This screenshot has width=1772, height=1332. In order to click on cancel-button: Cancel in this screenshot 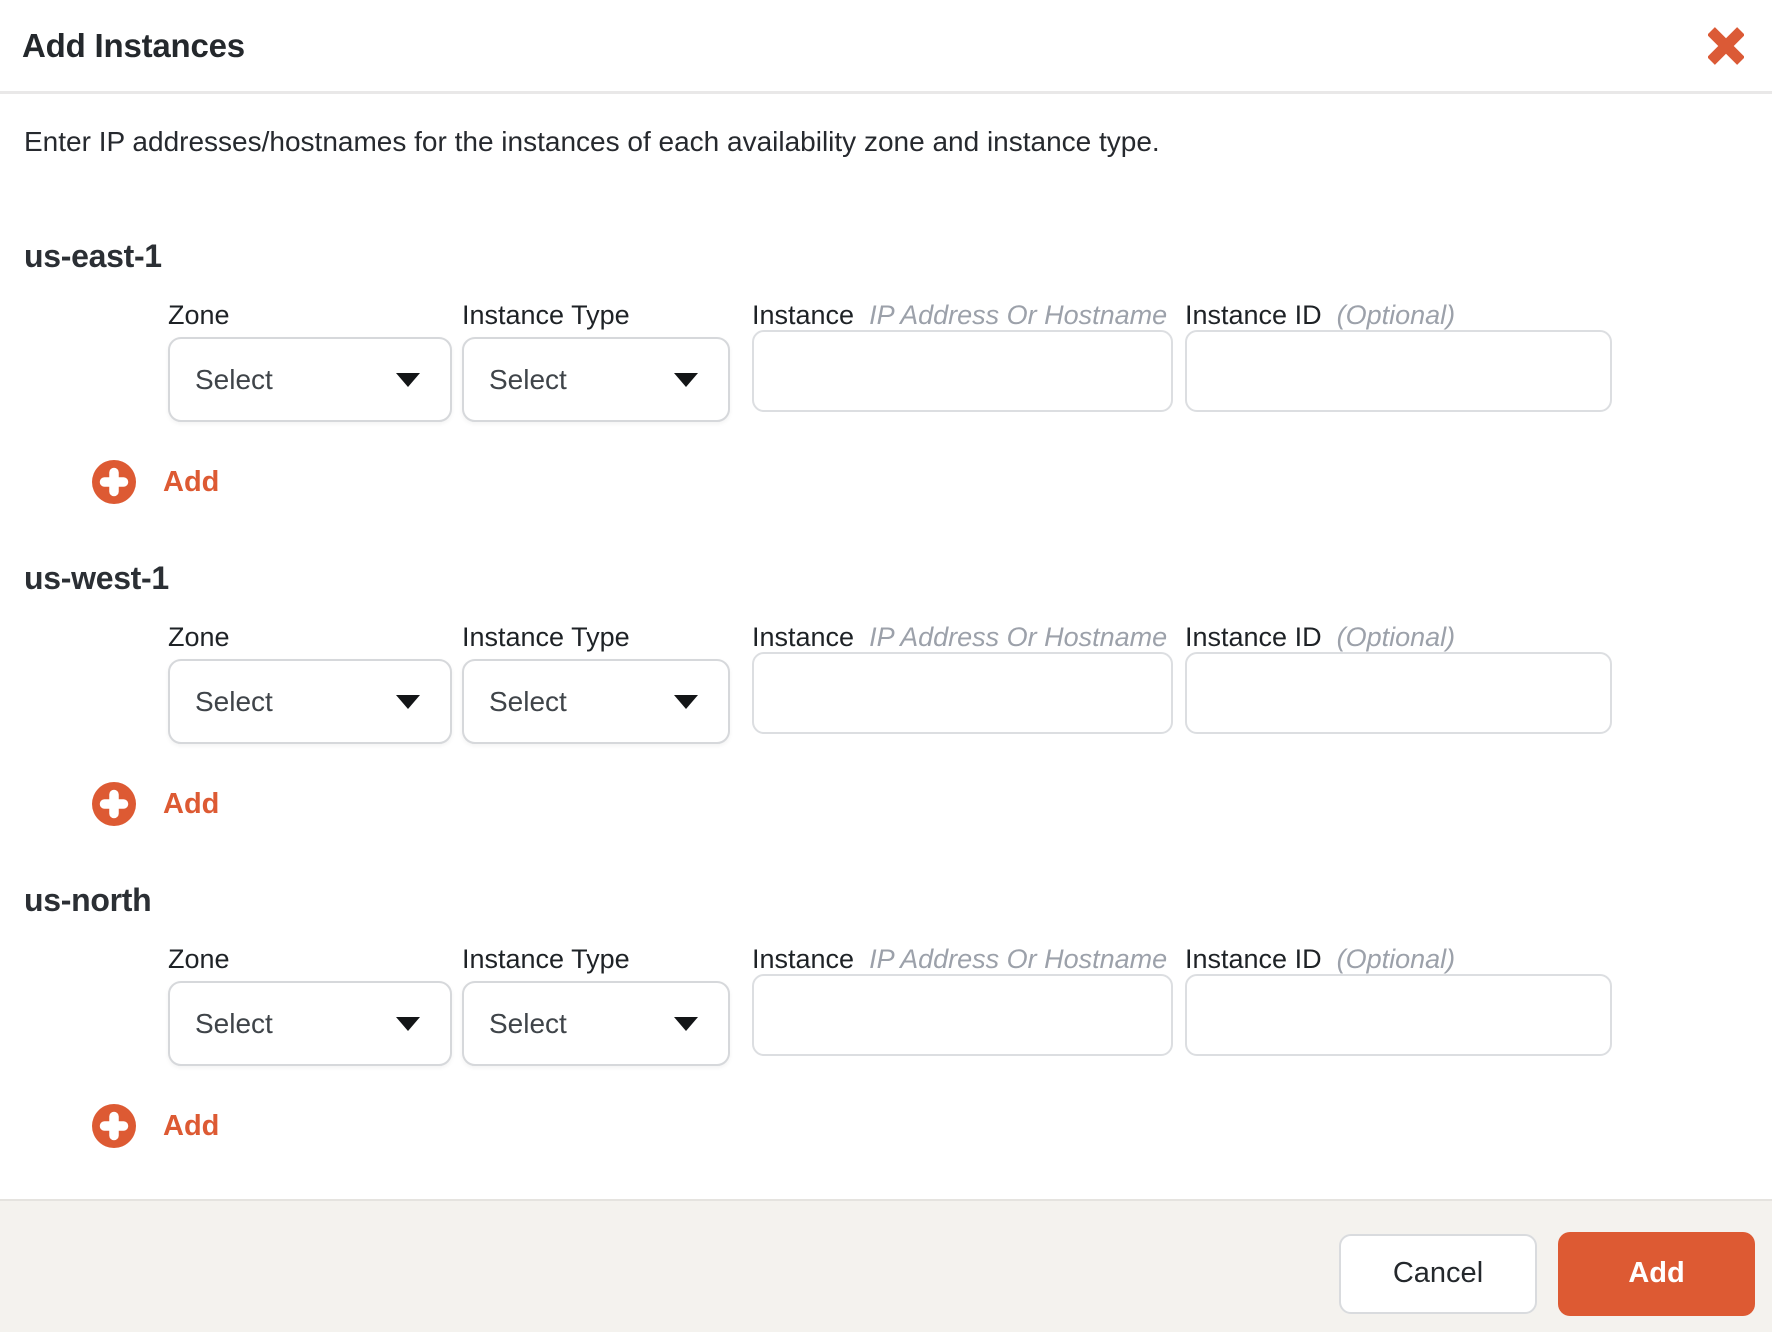, I will do `click(1438, 1273)`.